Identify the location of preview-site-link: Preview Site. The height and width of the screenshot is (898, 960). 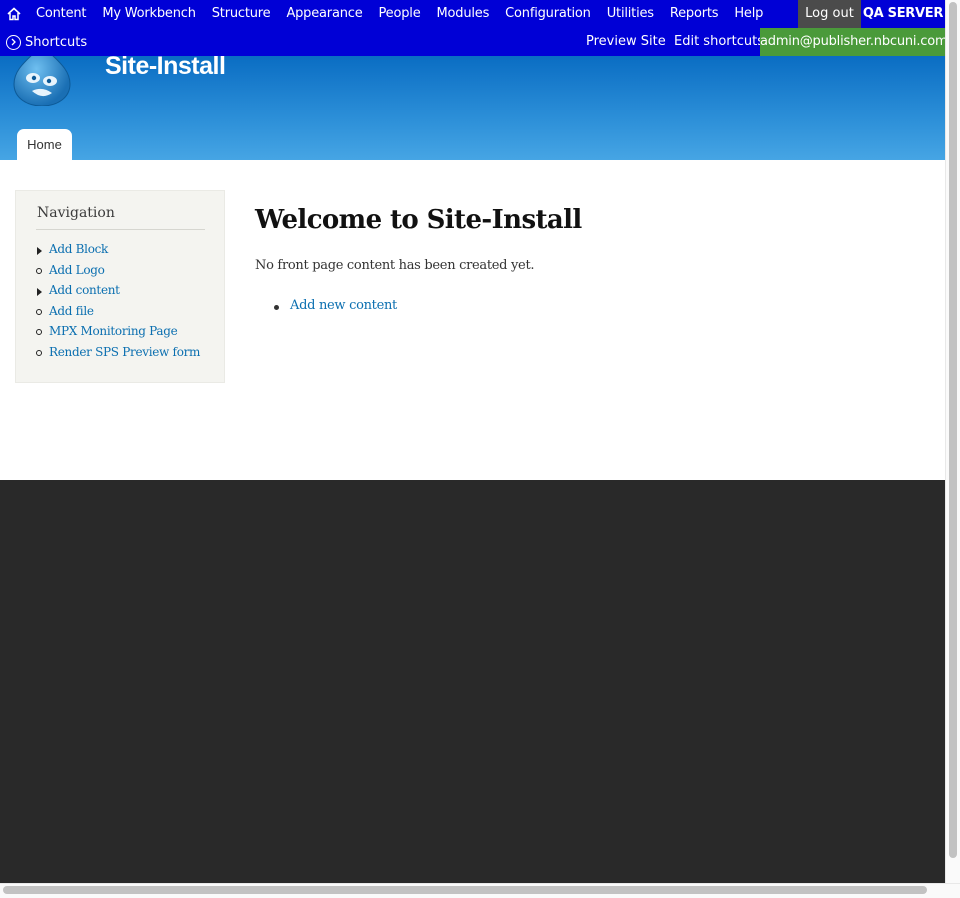
(626, 42).